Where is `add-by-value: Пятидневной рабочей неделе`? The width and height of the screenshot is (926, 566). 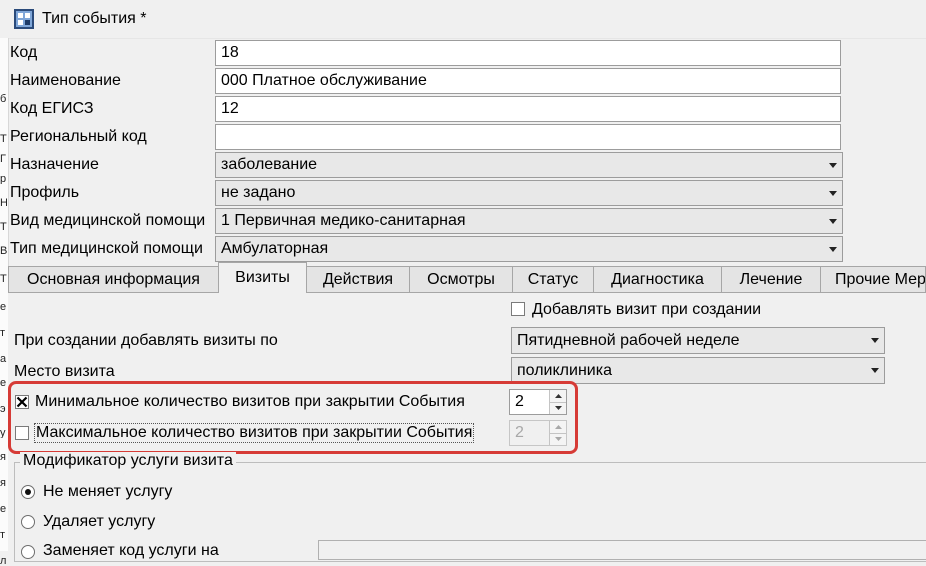 add-by-value: Пятидневной рабочей неделе is located at coordinates (628, 340).